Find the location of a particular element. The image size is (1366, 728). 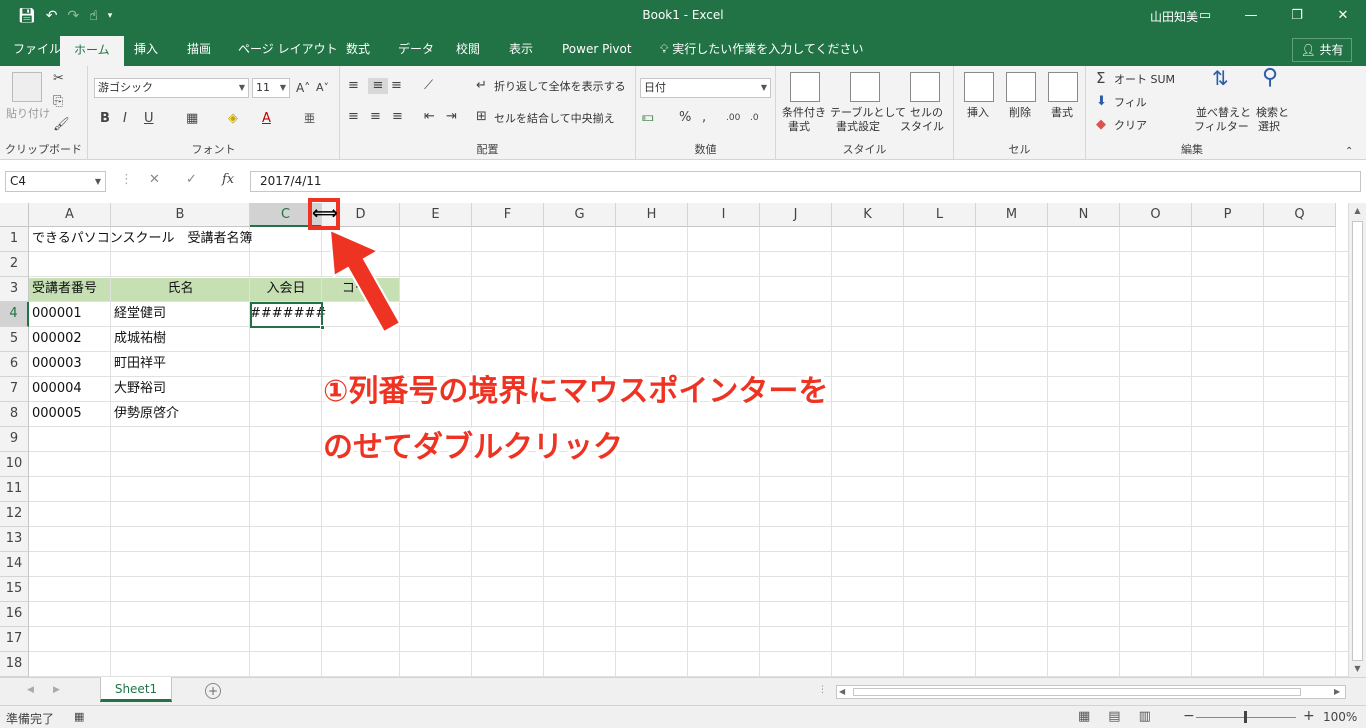

tab-file: ファイル is located at coordinates (37, 52).